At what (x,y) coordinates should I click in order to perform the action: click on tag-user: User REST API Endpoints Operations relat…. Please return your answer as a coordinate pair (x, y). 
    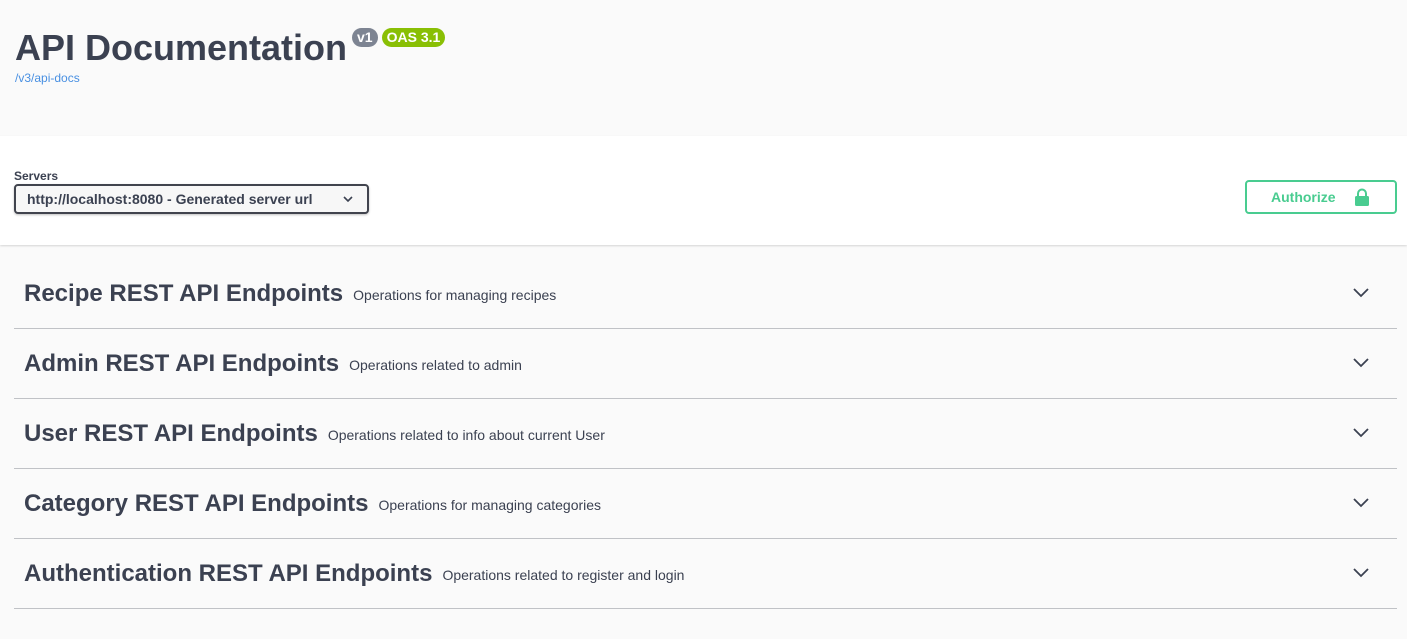
    Looking at the image, I should click on (705, 434).